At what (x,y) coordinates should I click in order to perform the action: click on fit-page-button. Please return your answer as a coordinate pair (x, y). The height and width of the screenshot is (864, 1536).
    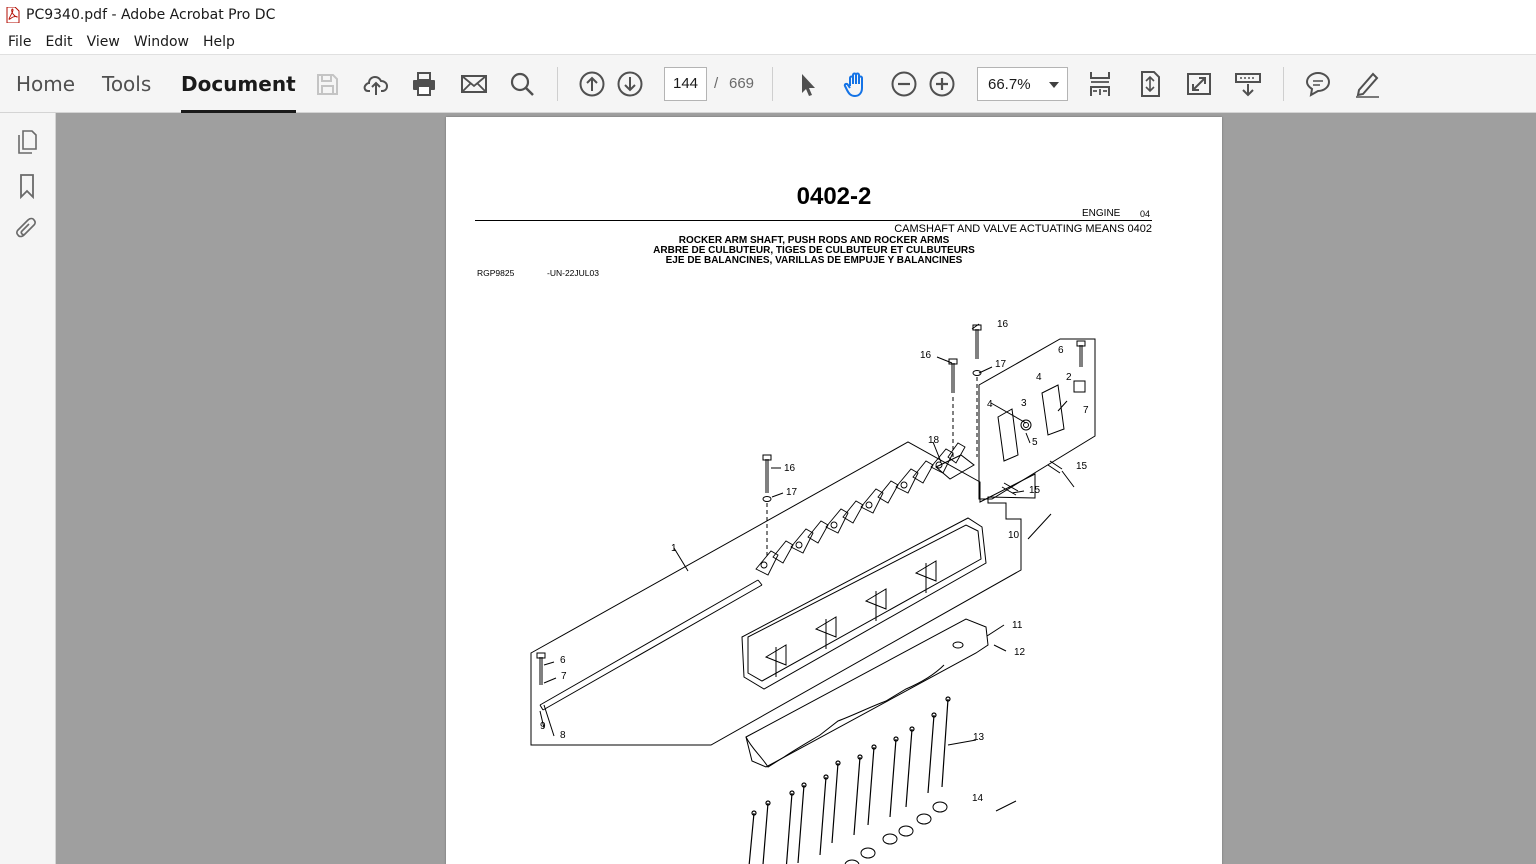
    Looking at the image, I should click on (1150, 84).